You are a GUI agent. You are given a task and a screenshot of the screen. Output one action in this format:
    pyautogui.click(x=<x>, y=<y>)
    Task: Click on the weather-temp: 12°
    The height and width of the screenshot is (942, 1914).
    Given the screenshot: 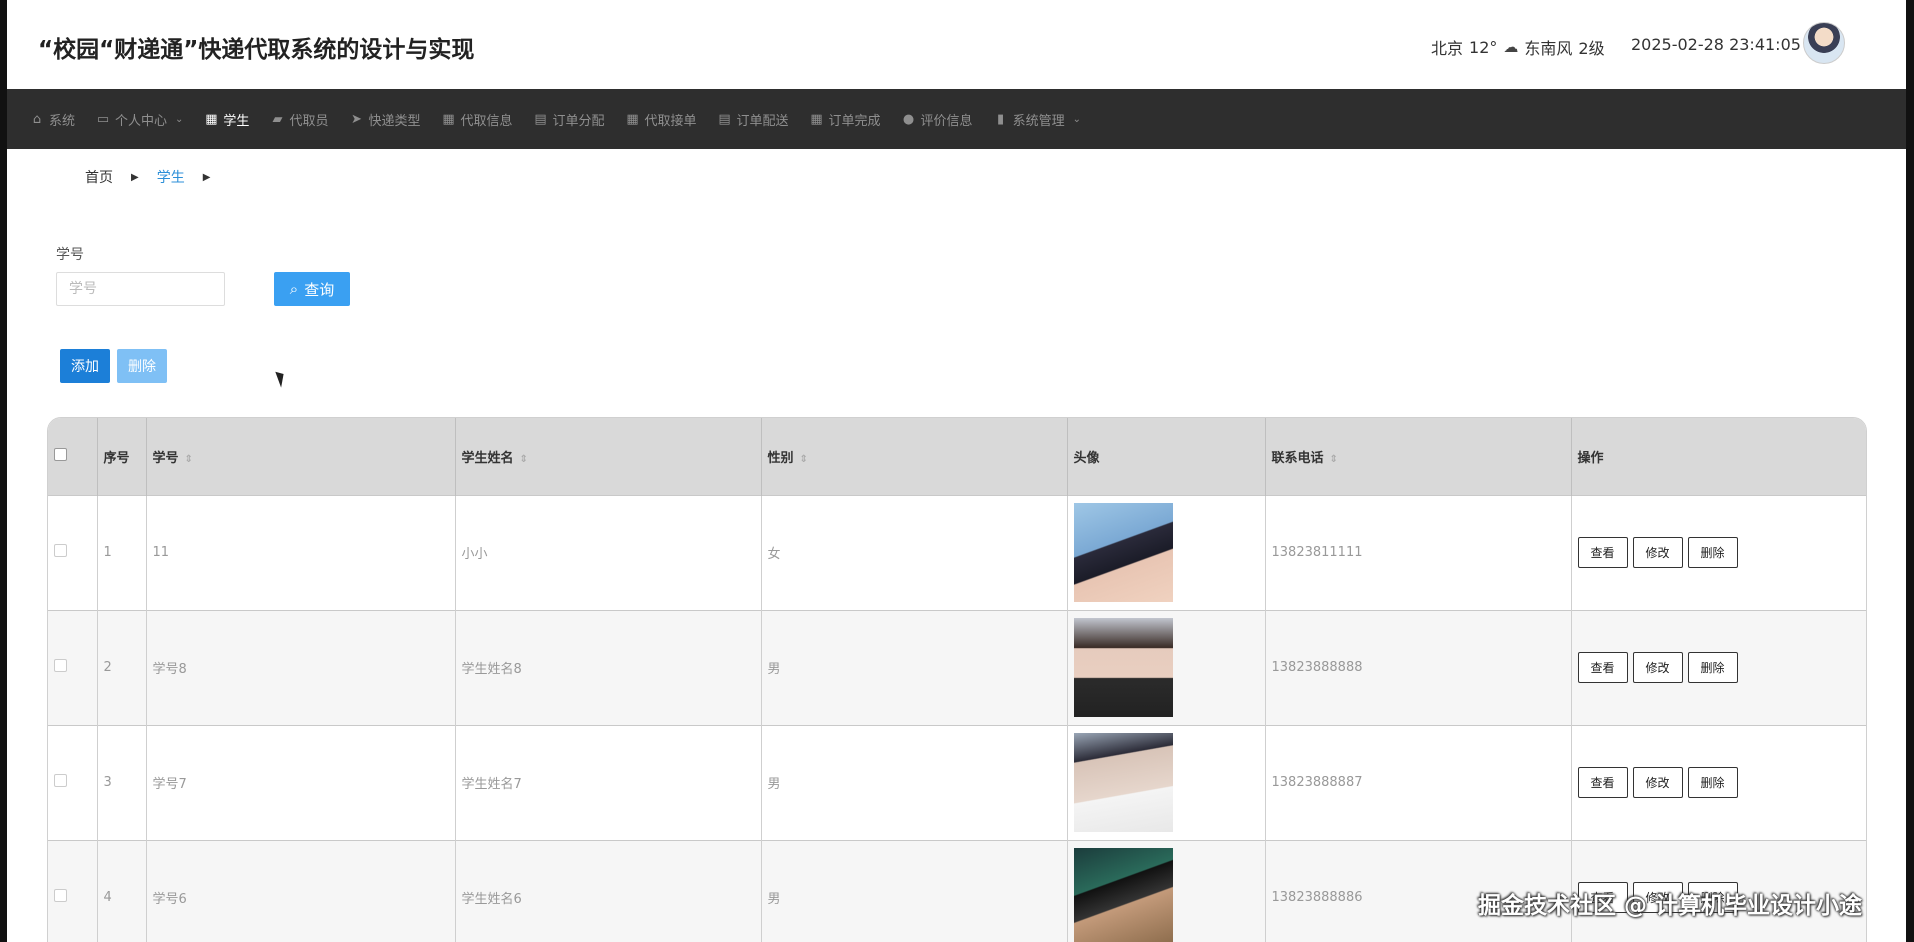 What is the action you would take?
    pyautogui.click(x=1483, y=47)
    